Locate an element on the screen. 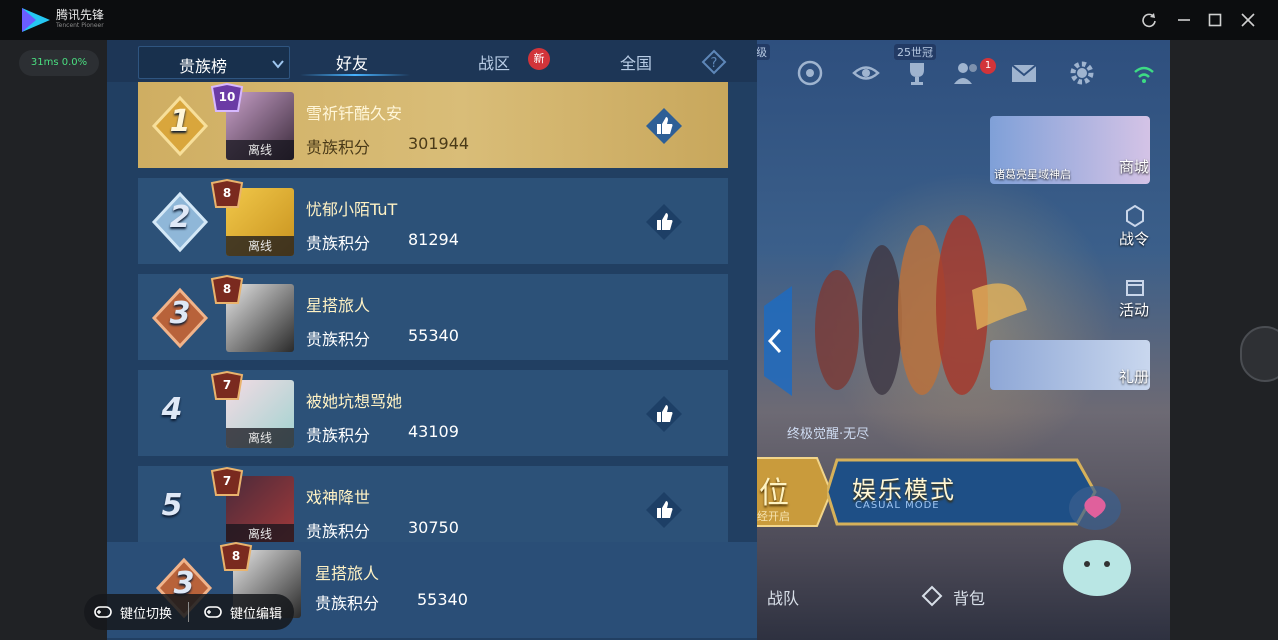  settings-gear-icon is located at coordinates (1082, 73).